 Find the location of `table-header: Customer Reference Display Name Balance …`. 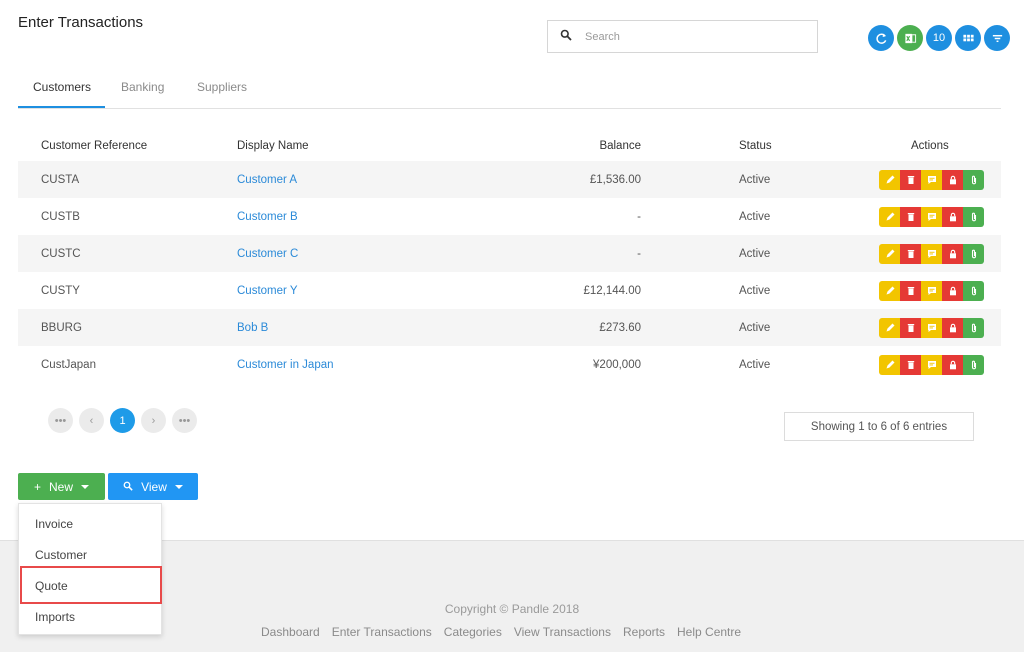

table-header: Customer Reference Display Name Balance … is located at coordinates (509, 145).